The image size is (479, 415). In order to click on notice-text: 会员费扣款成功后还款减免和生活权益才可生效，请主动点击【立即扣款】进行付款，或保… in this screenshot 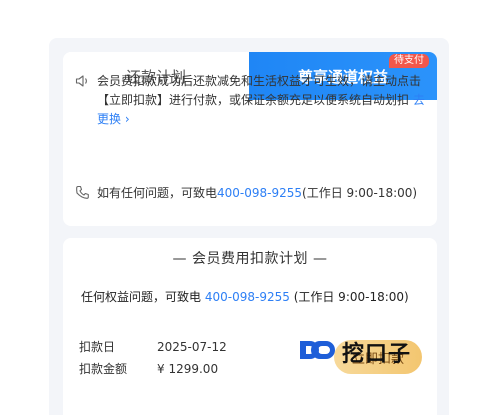, I will do `click(259, 90)`.